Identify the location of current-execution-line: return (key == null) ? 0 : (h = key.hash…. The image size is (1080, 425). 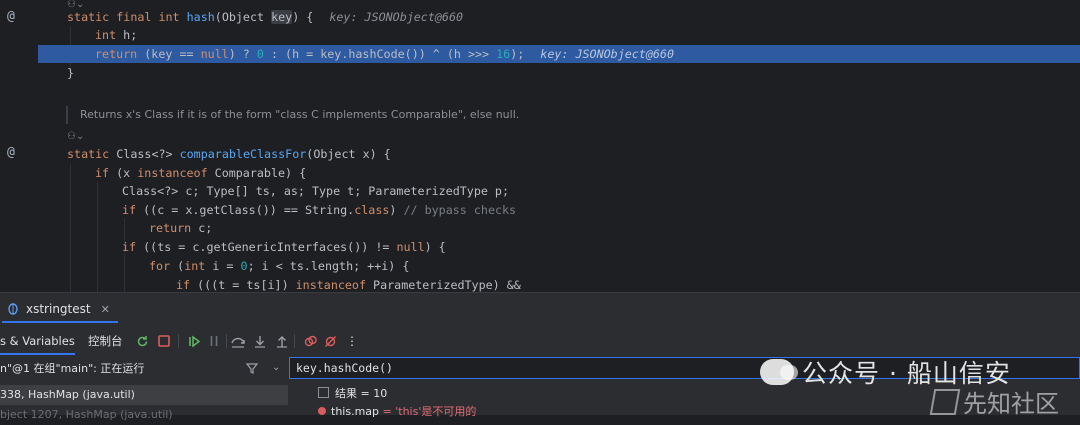
(559, 54).